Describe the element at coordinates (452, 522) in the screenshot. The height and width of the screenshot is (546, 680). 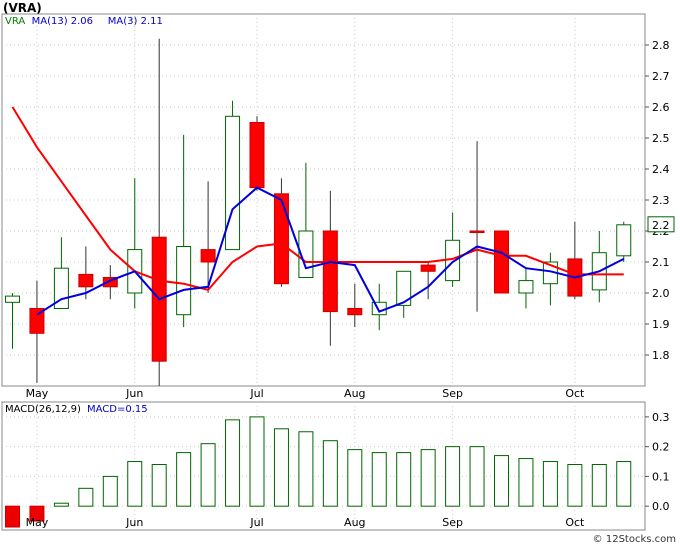
I see `macd-month-label: Sep` at that location.